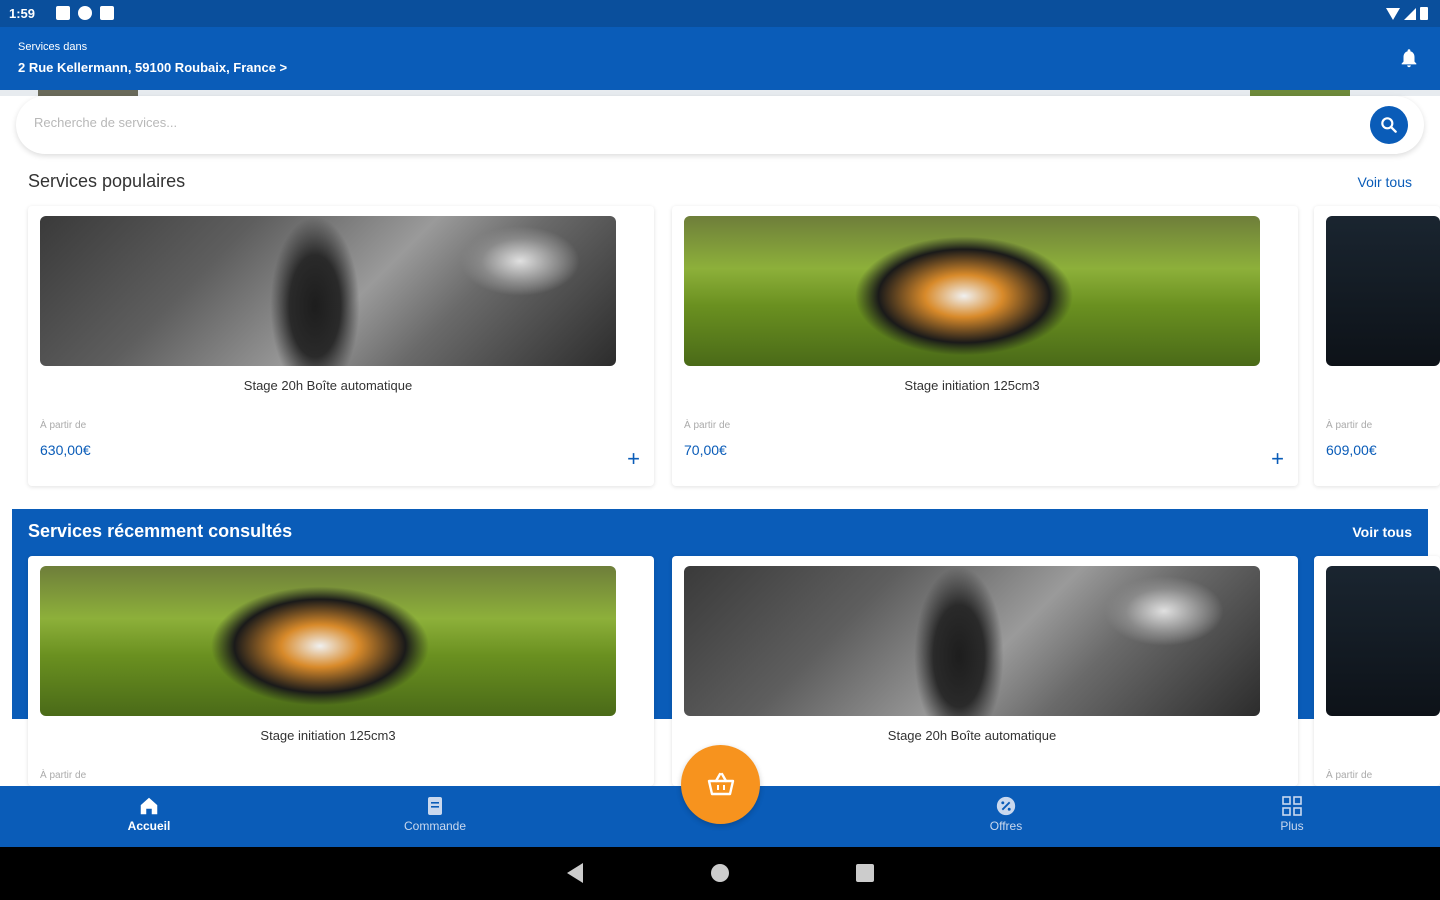  Describe the element at coordinates (1382, 532) in the screenshot. I see `see-all-recent-link: Voir tous` at that location.